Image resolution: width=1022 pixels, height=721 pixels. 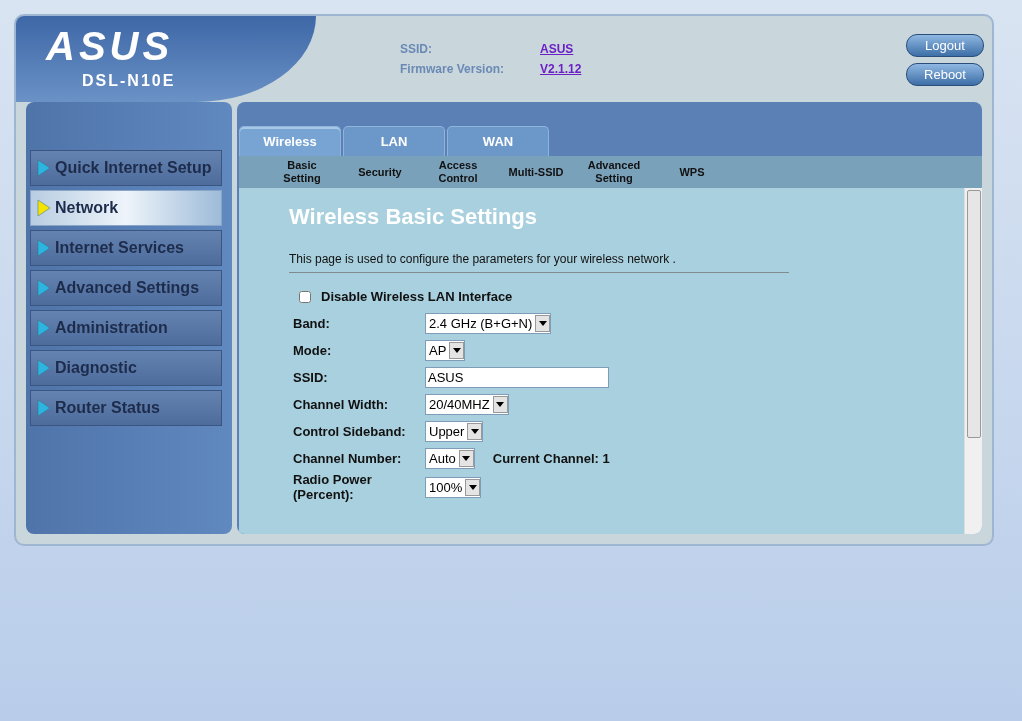 What do you see at coordinates (305, 296) in the screenshot?
I see `checkbox` at bounding box center [305, 296].